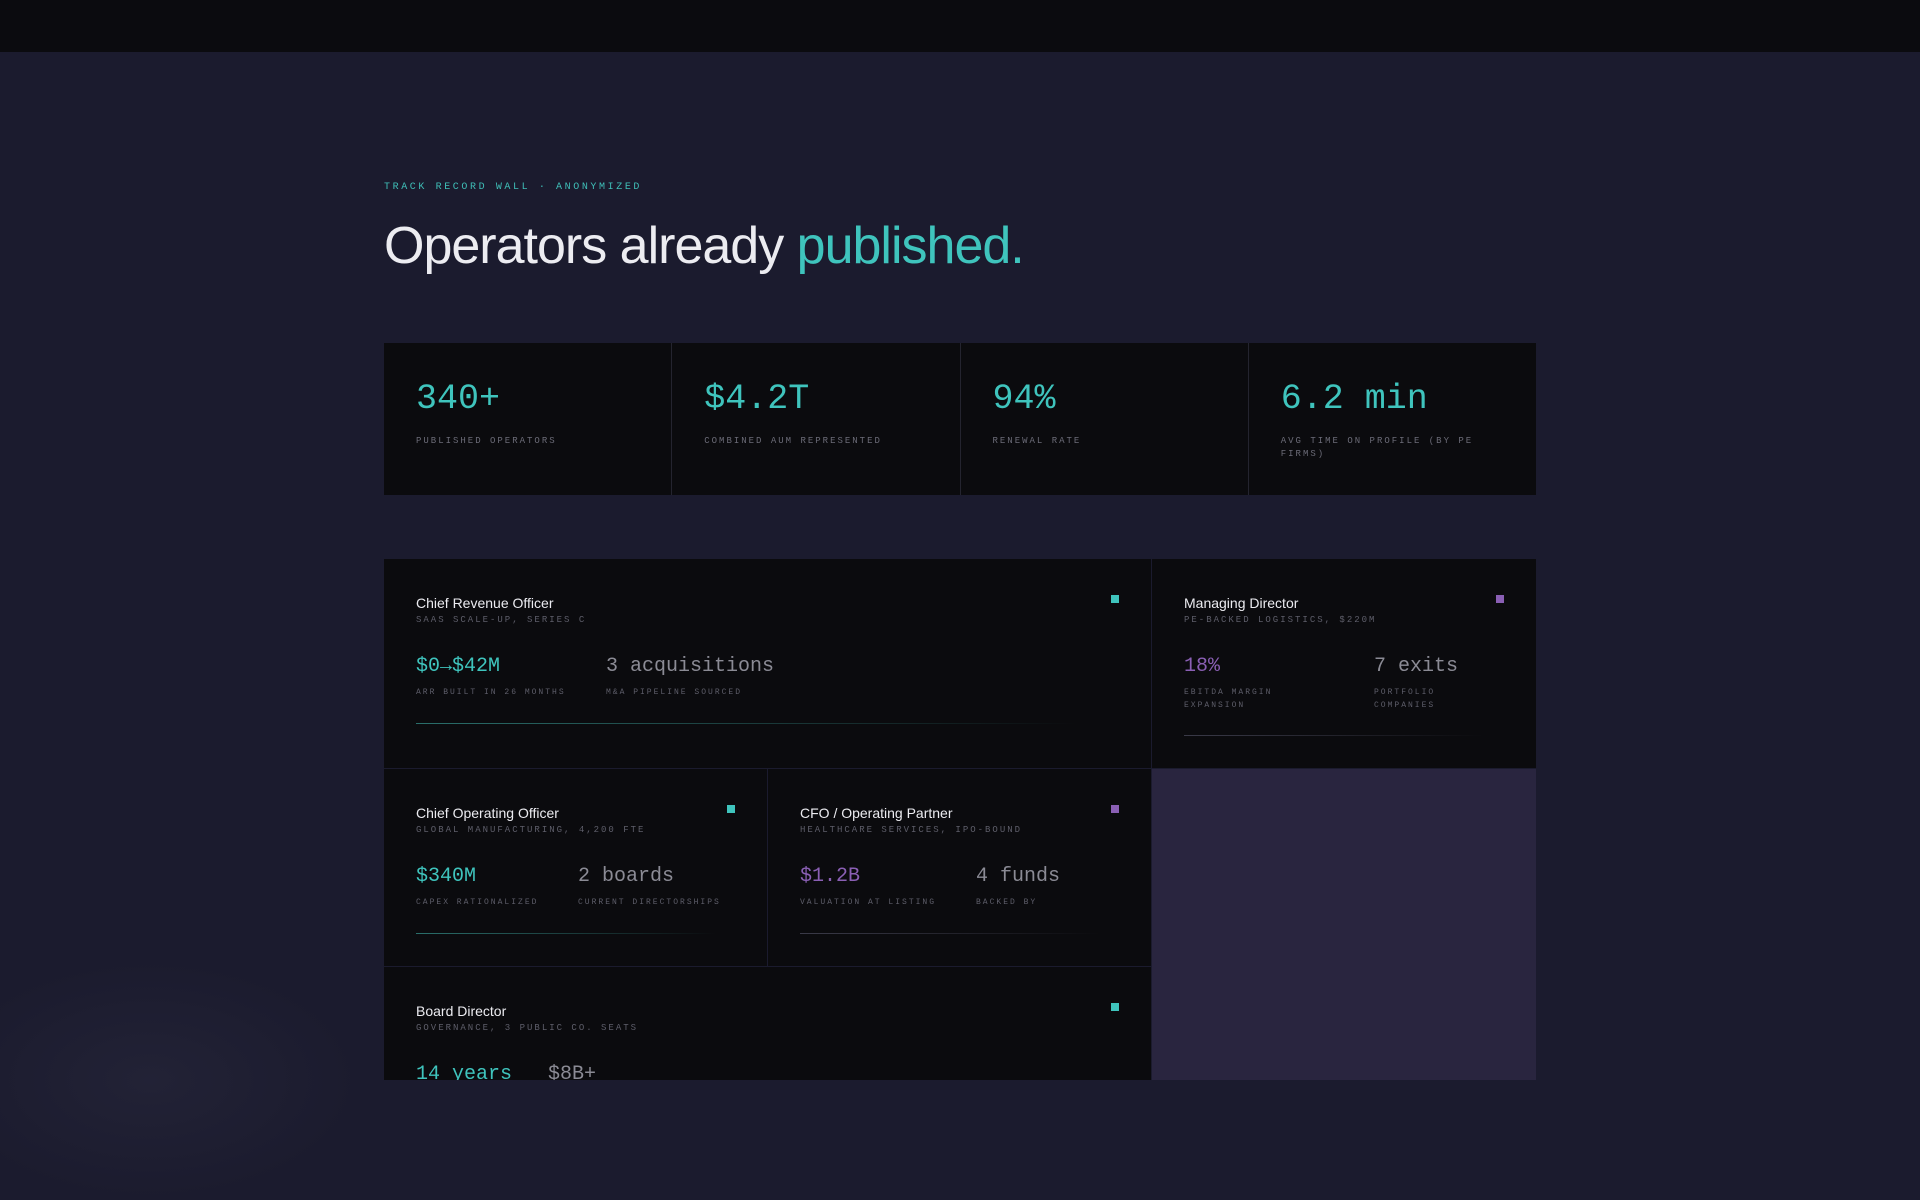 This screenshot has width=1920, height=1200. What do you see at coordinates (1018, 876) in the screenshot?
I see `metric-value: 4 funds` at bounding box center [1018, 876].